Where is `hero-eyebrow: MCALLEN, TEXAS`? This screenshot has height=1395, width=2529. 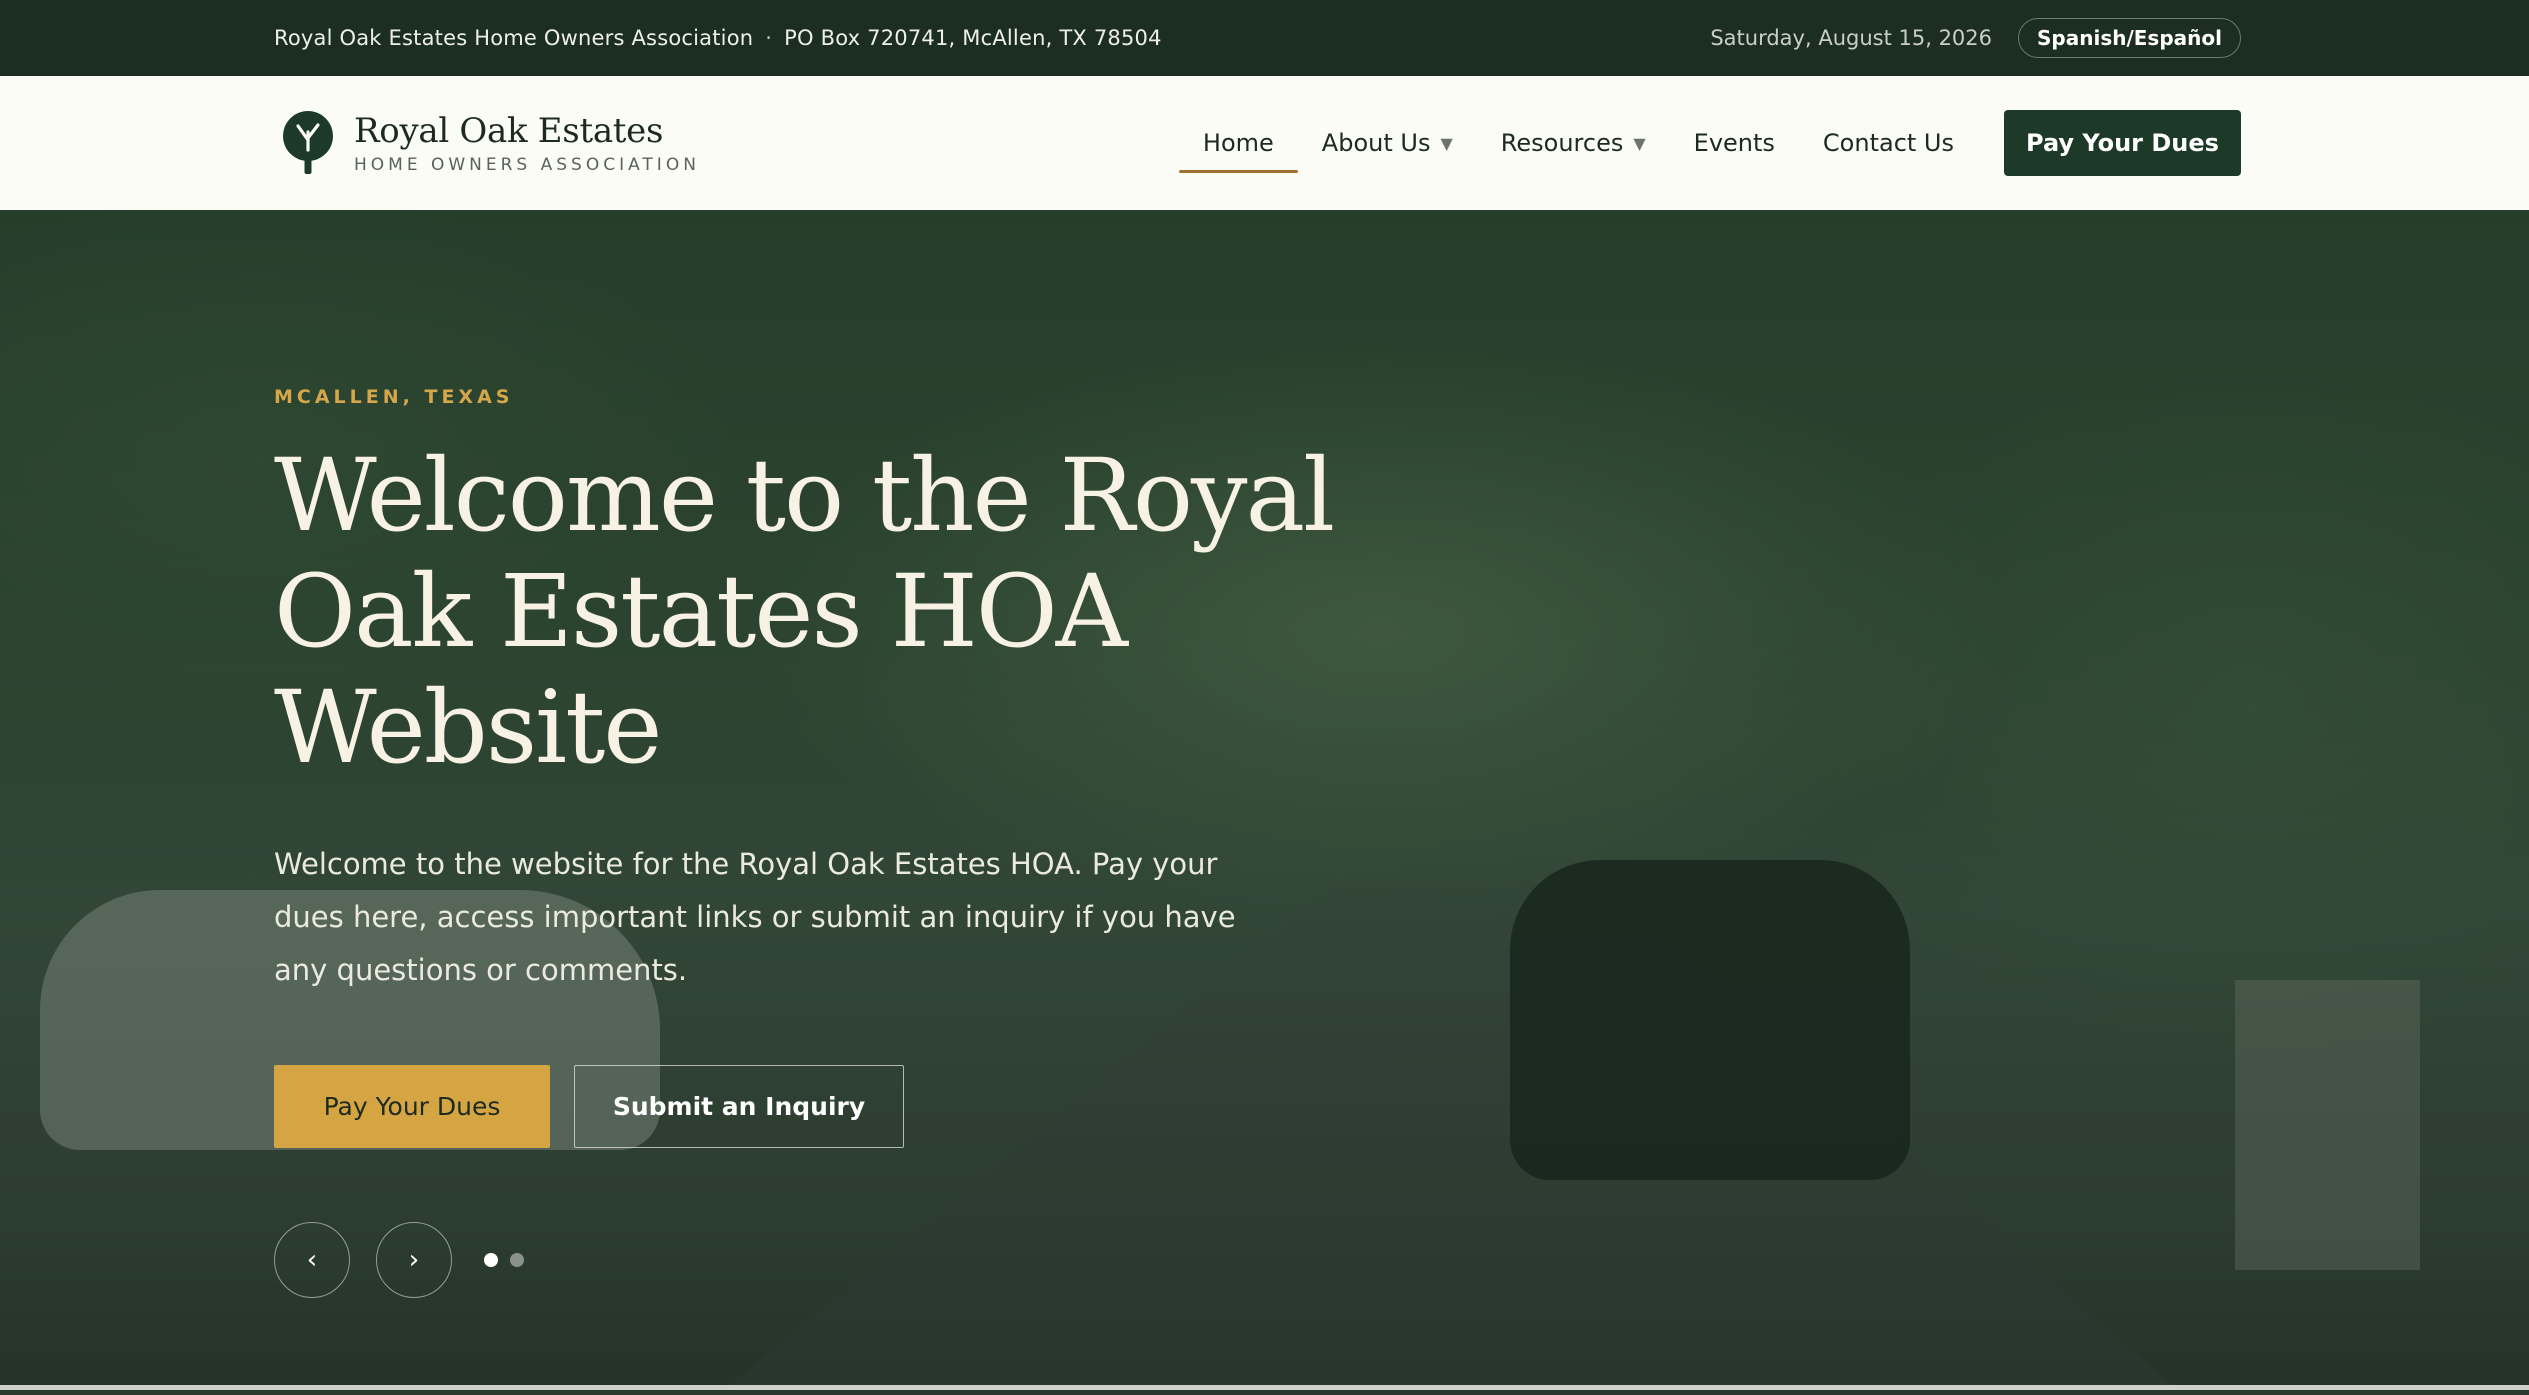 hero-eyebrow: MCALLEN, TEXAS is located at coordinates (394, 397).